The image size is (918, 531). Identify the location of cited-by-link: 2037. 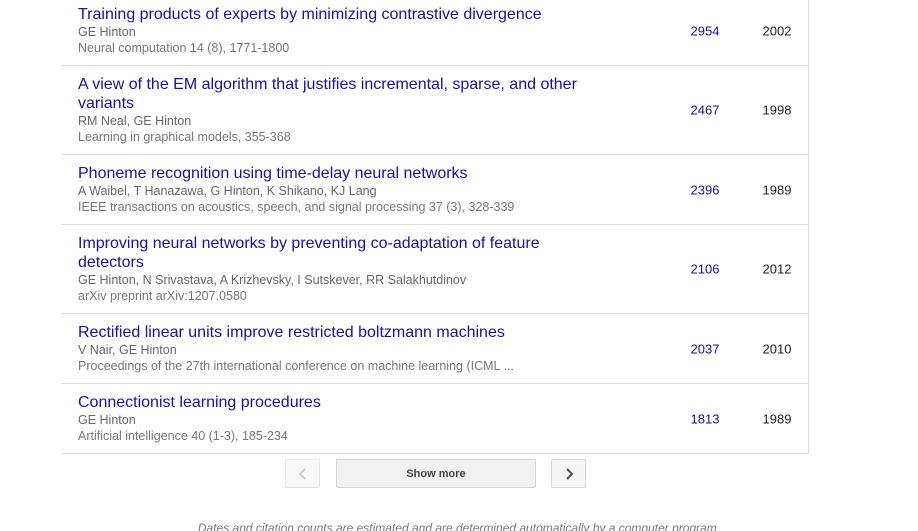
(705, 348).